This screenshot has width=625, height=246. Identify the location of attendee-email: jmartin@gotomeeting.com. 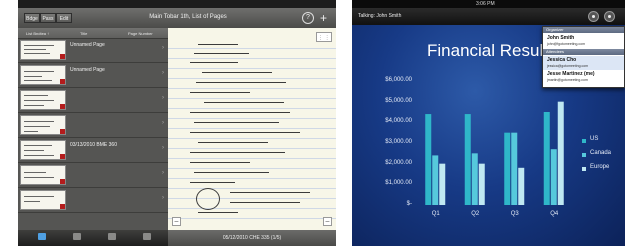
(567, 80).